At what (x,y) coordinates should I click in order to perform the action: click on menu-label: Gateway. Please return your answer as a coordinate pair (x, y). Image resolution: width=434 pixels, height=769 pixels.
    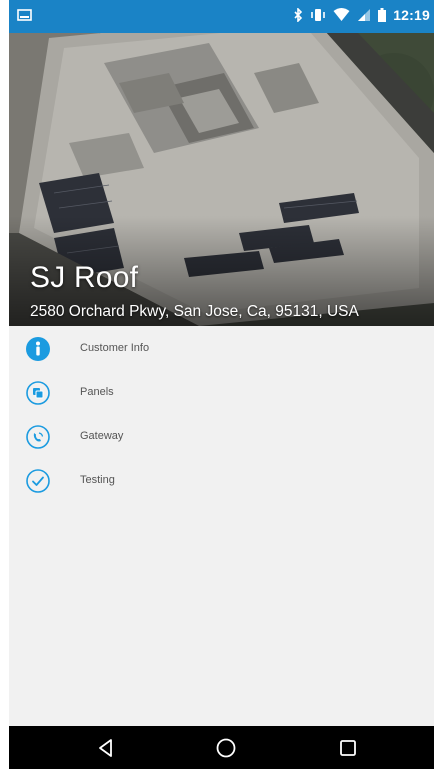
    Looking at the image, I should click on (102, 436).